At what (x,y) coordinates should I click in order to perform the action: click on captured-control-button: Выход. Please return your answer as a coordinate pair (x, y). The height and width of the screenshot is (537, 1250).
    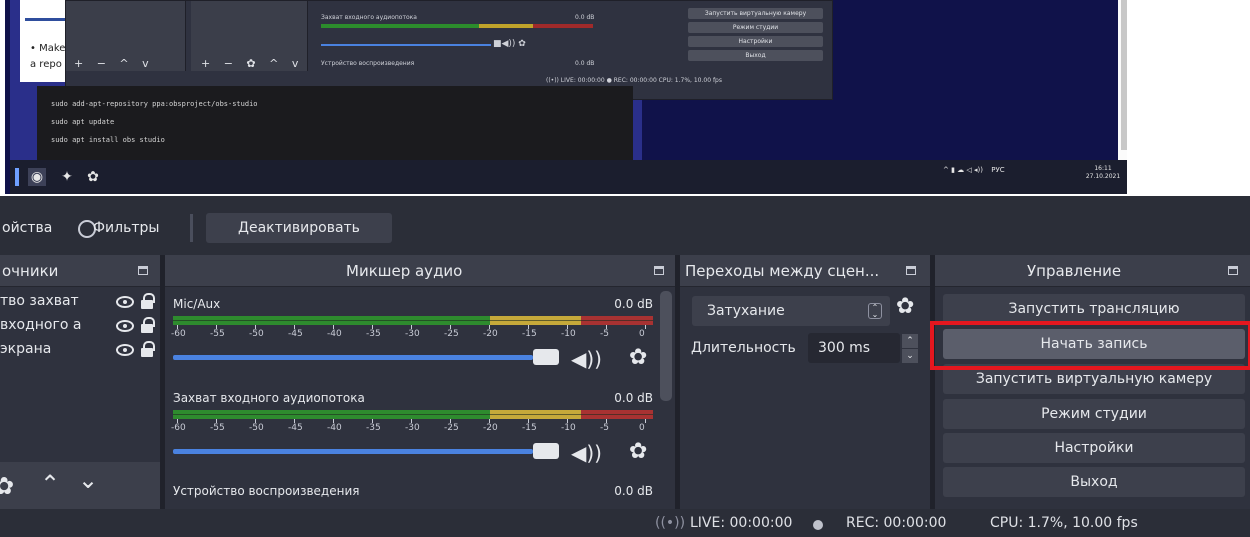
    Looking at the image, I should click on (755, 55).